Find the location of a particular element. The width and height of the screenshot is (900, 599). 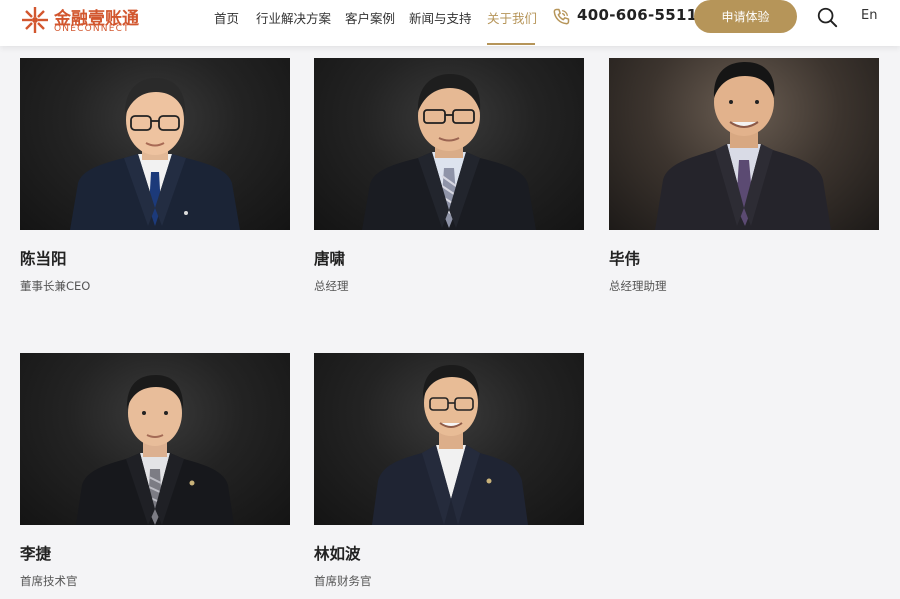

language-switch: En is located at coordinates (869, 15).